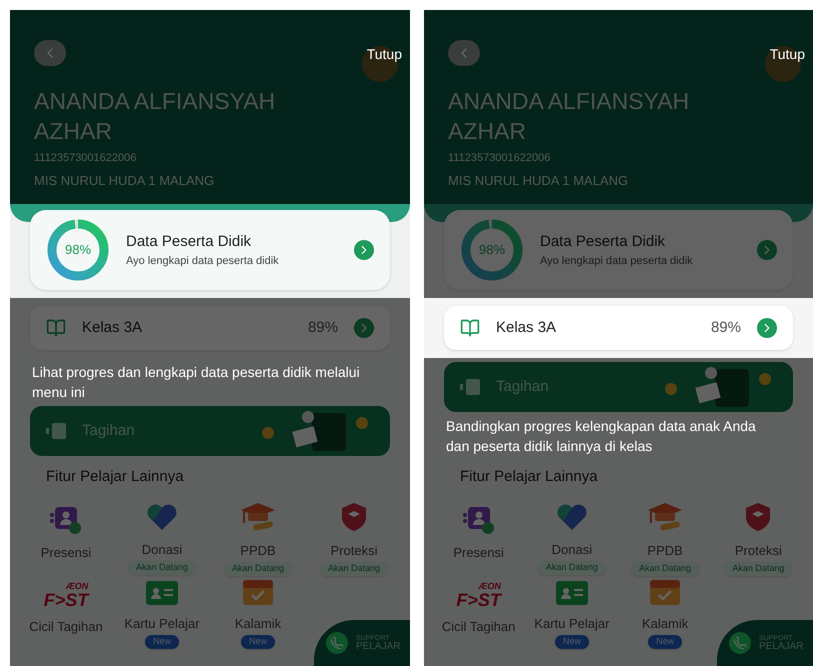 Image resolution: width=813 pixels, height=666 pixels. I want to click on tour-tooltip-text: Bandingkan progres kelengkapan data anak Anda dan peserta didik lainnya di kelas, so click(601, 436).